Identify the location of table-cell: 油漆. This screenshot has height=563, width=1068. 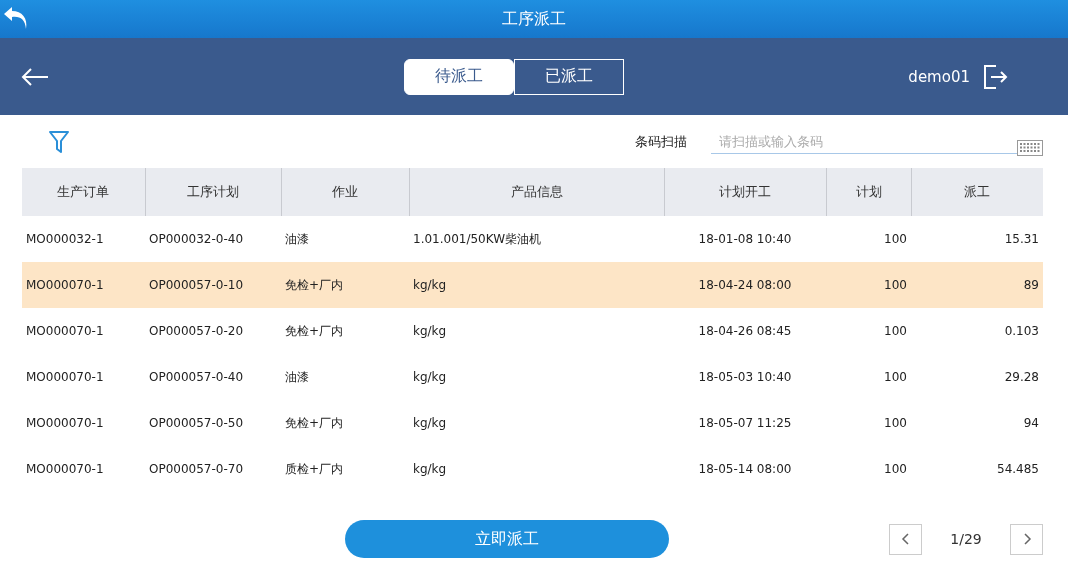
(345, 239).